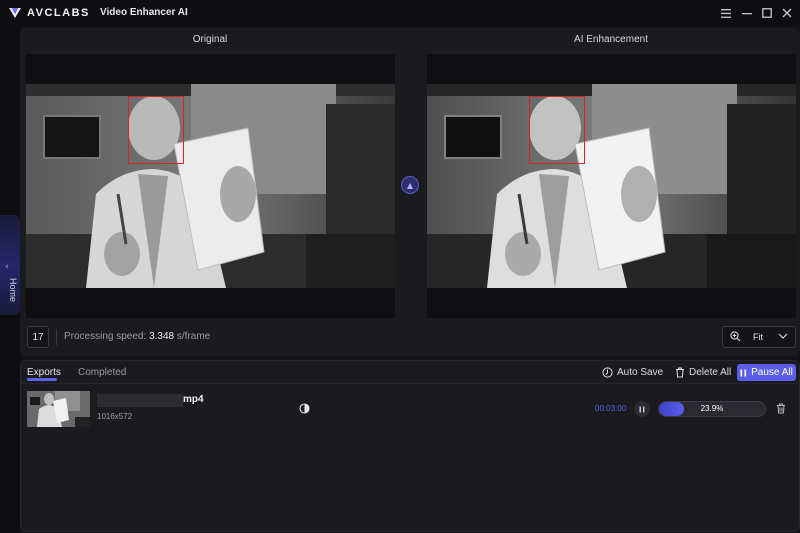  What do you see at coordinates (193, 399) in the screenshot?
I see `file-extension: mp4` at bounding box center [193, 399].